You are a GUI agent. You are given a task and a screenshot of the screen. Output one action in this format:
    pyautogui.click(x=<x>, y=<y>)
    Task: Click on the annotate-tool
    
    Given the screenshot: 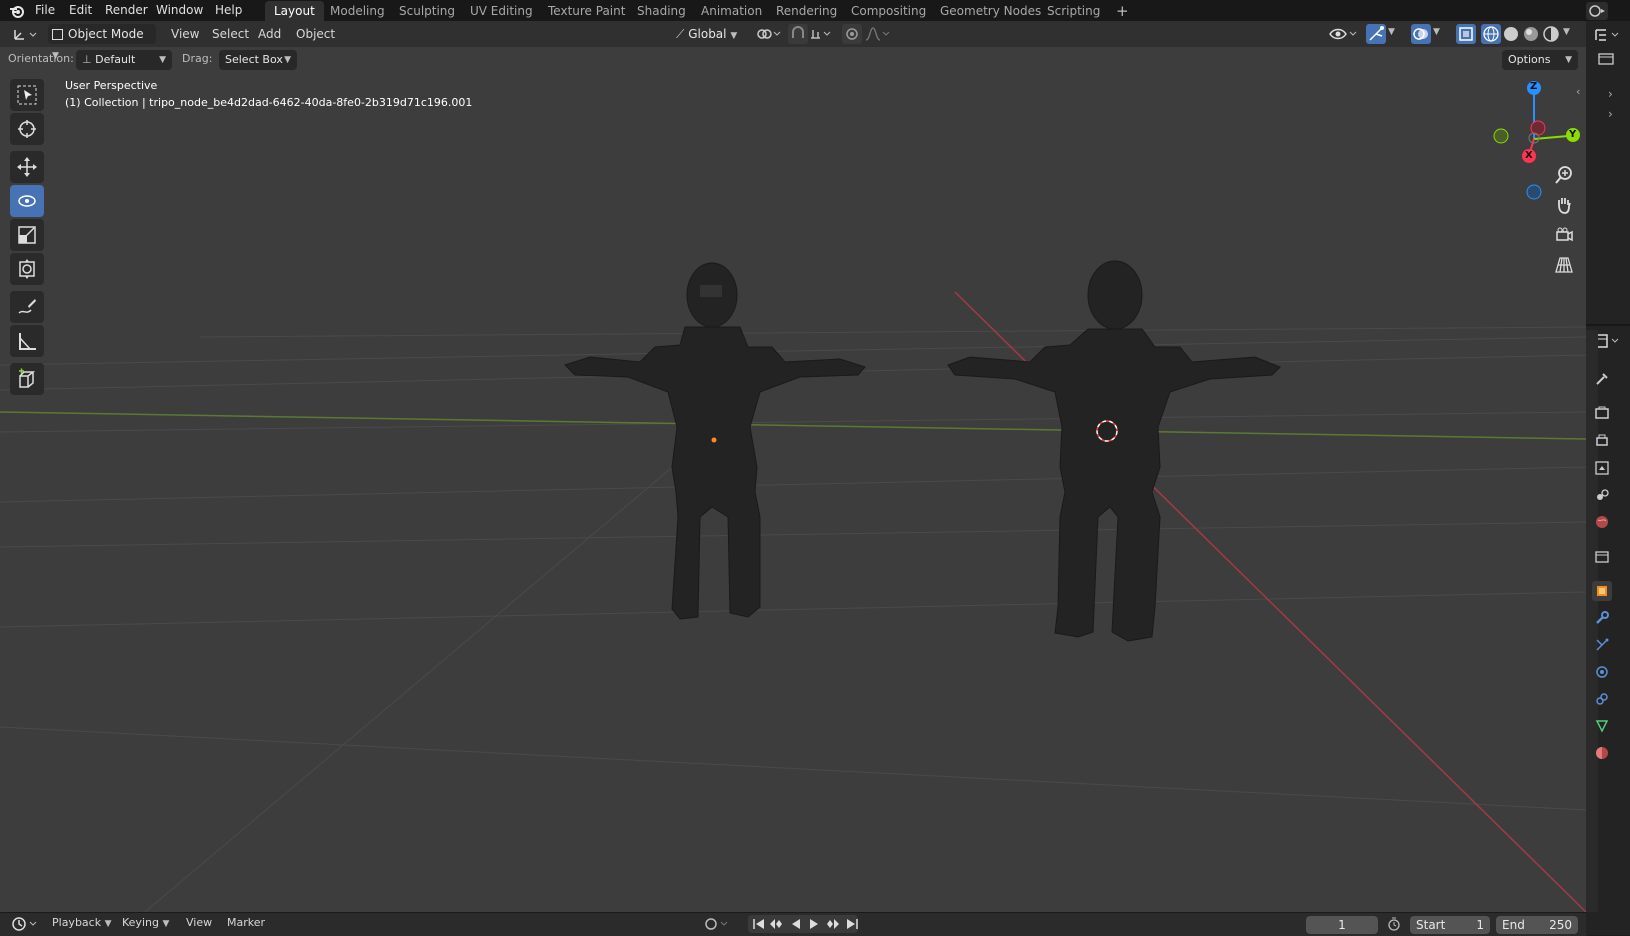 What is the action you would take?
    pyautogui.click(x=27, y=307)
    